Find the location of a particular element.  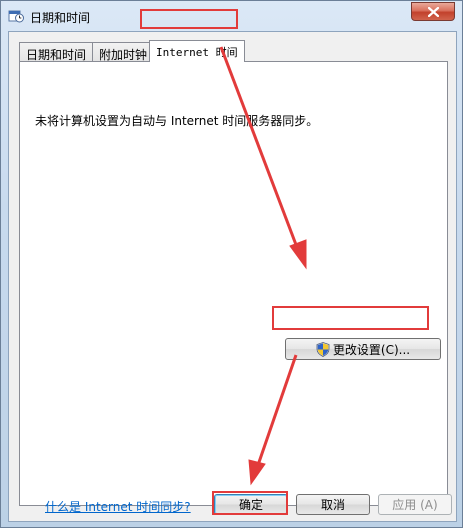

cancel-button: 取消 is located at coordinates (333, 504).